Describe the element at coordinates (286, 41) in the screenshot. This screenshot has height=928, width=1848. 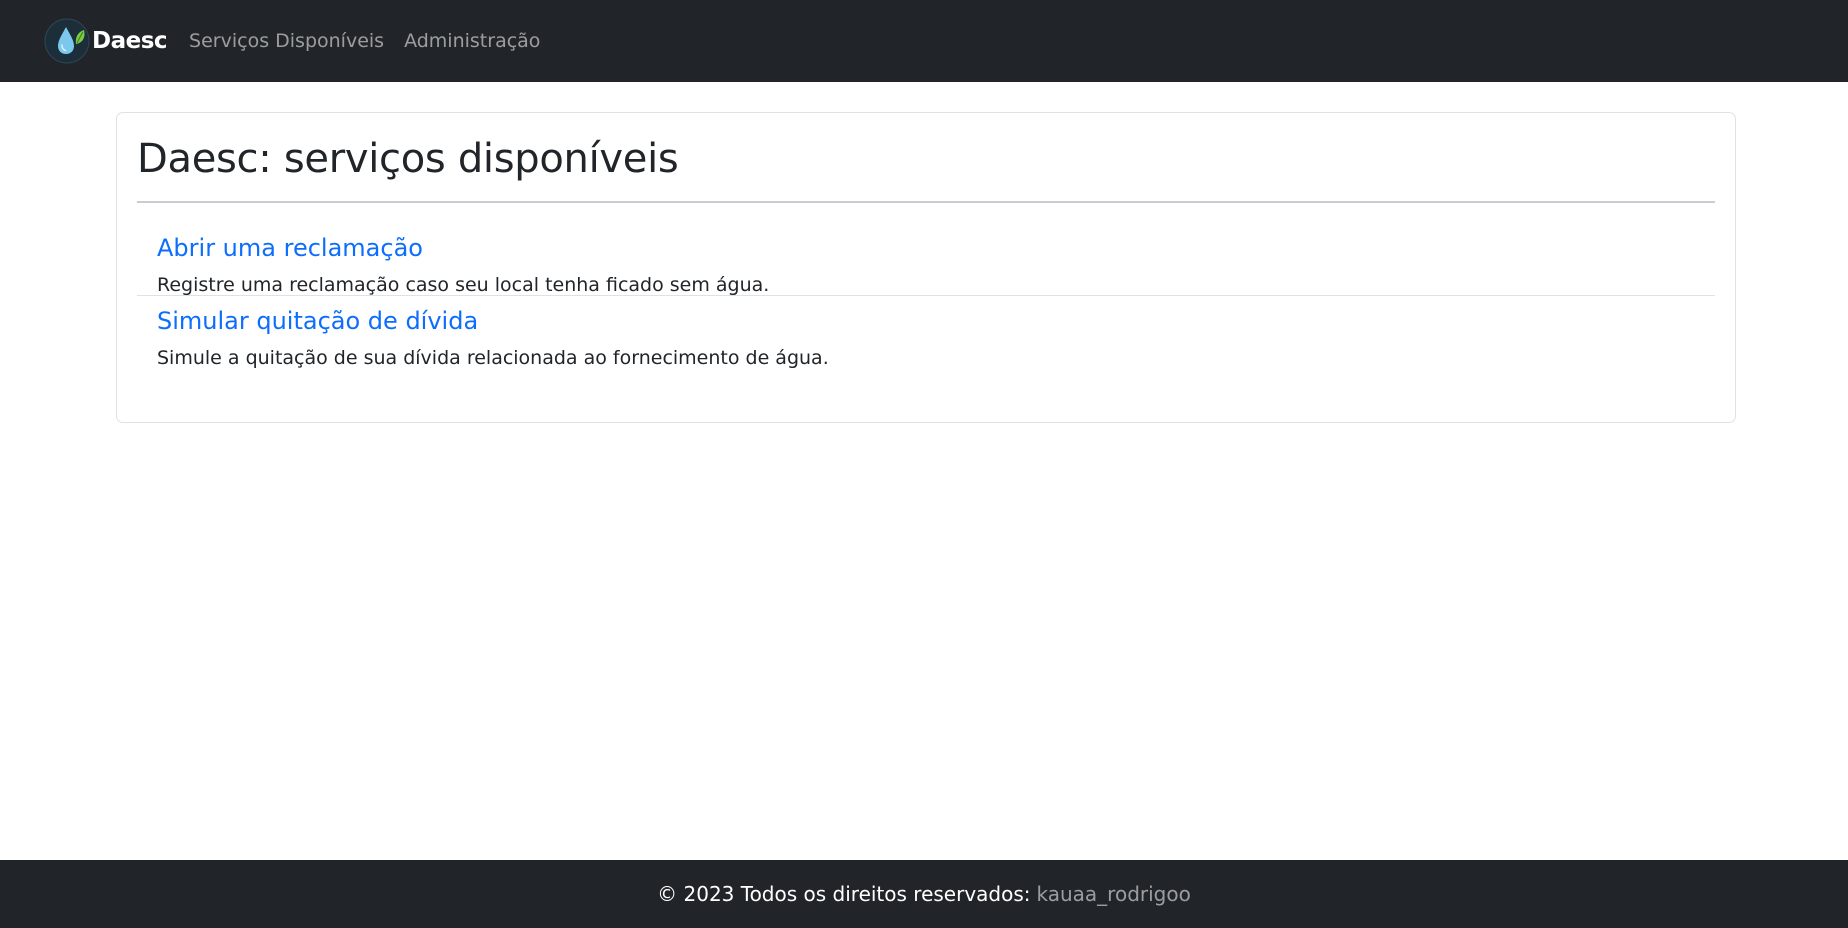
I see `nav-link-servicos-disponiveis: Serviços Disponíveis` at that location.